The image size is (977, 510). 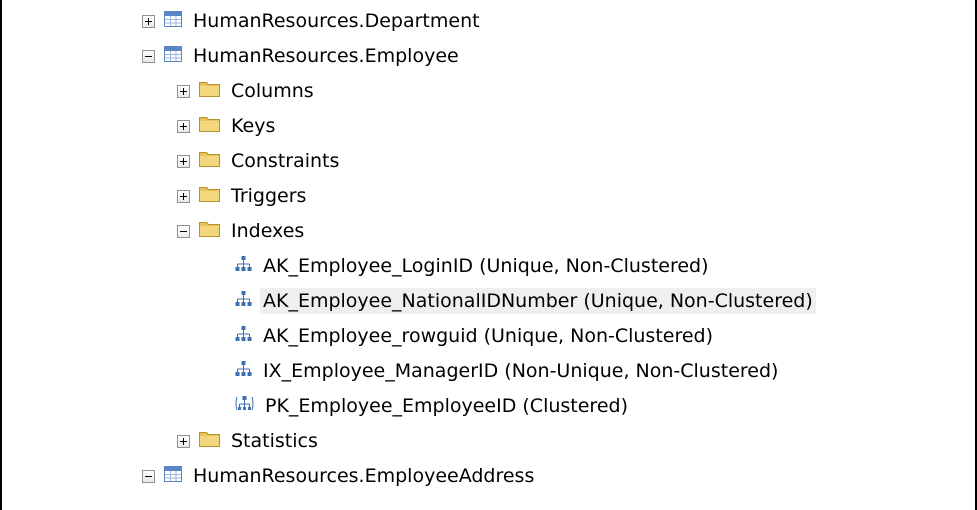 I want to click on tree-node-constraints: Constraints, so click(x=259, y=161).